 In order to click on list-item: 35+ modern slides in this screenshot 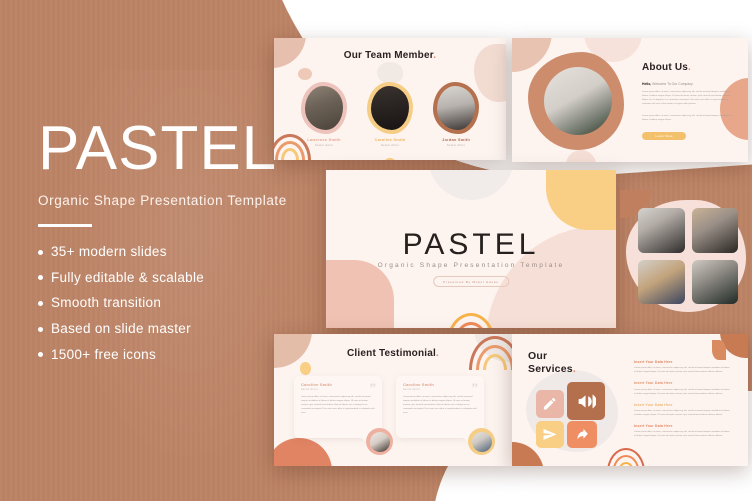, I will do `click(163, 252)`.